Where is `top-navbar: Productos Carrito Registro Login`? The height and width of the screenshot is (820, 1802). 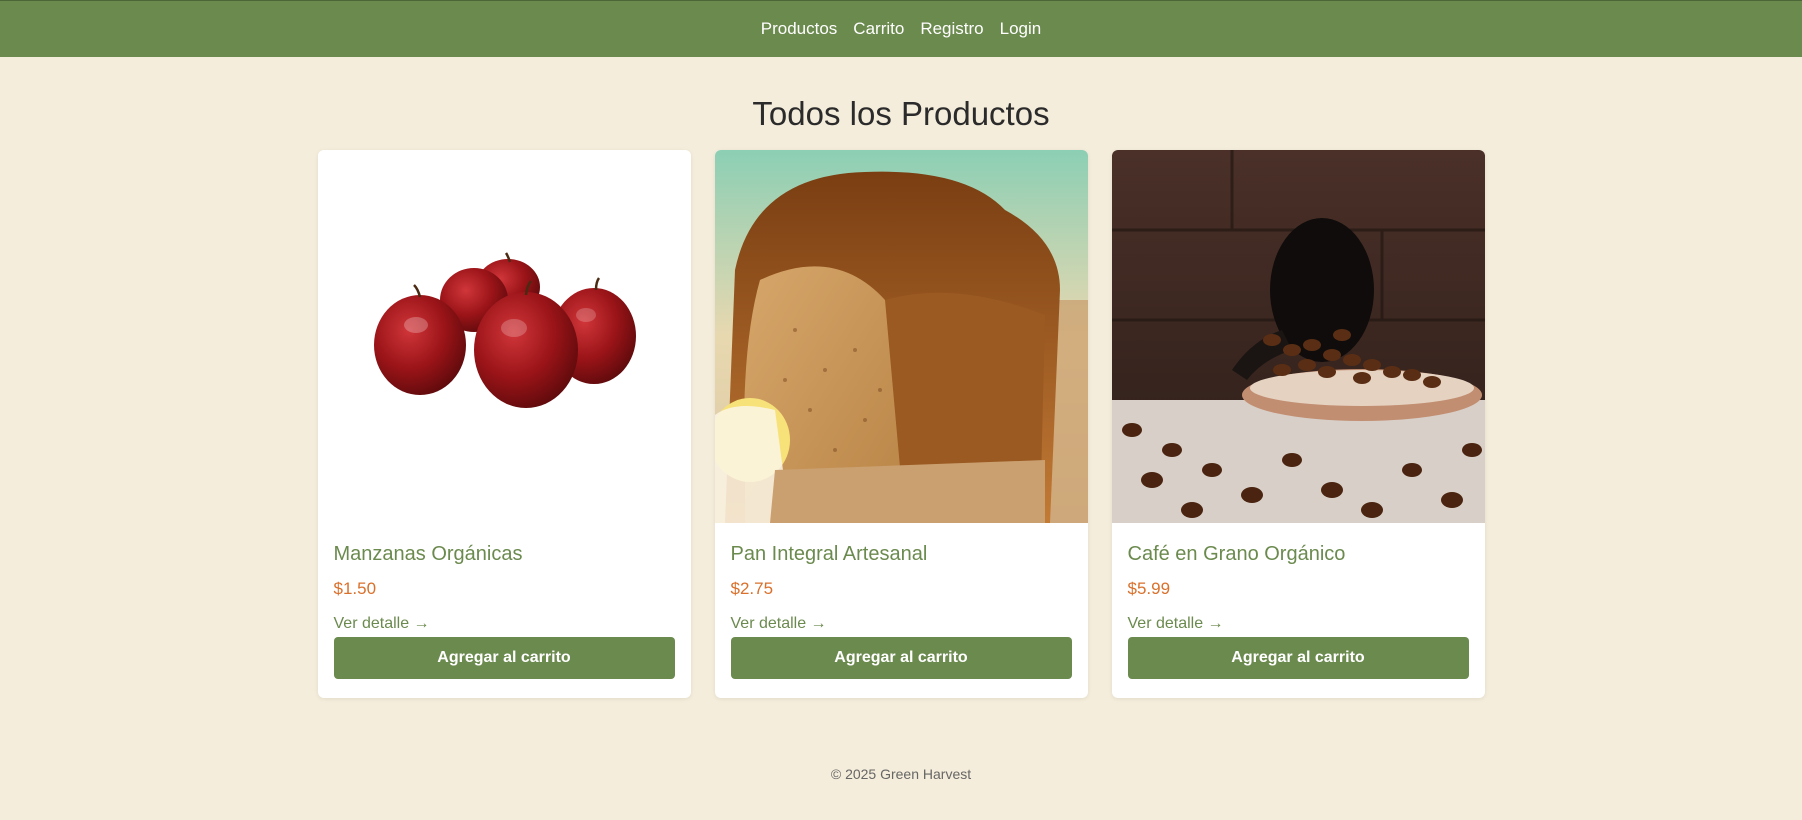 top-navbar: Productos Carrito Registro Login is located at coordinates (901, 28).